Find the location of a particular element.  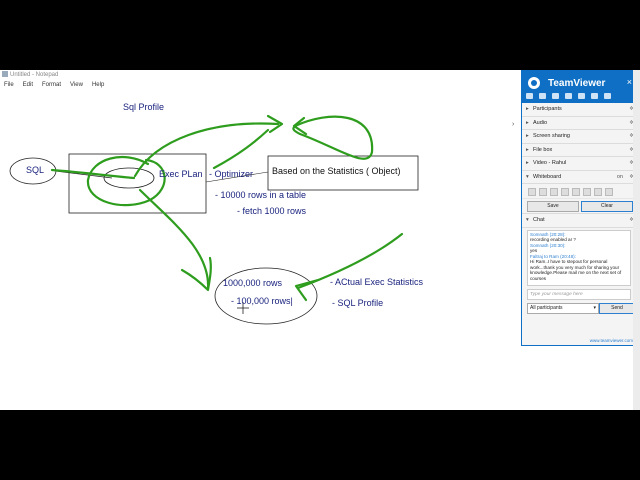

teamviewer-site-link: www.teamviewer.com is located at coordinates (611, 340).